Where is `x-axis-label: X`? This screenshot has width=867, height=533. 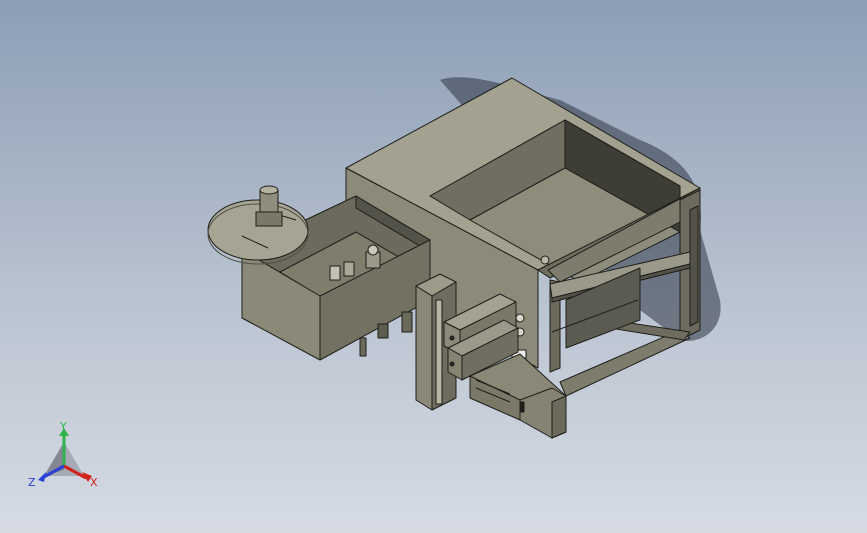
x-axis-label: X is located at coordinates (94, 482).